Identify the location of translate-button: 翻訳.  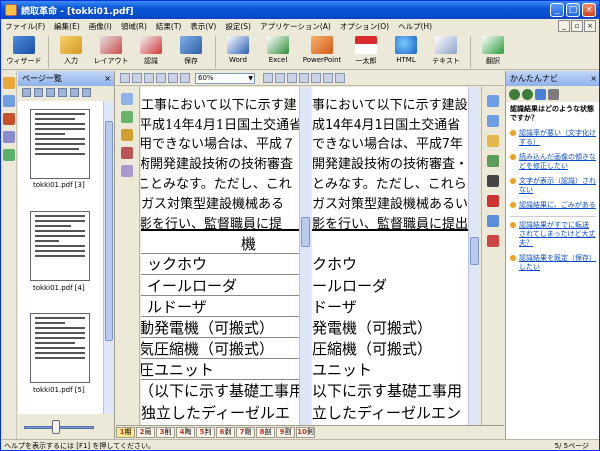
(493, 50).